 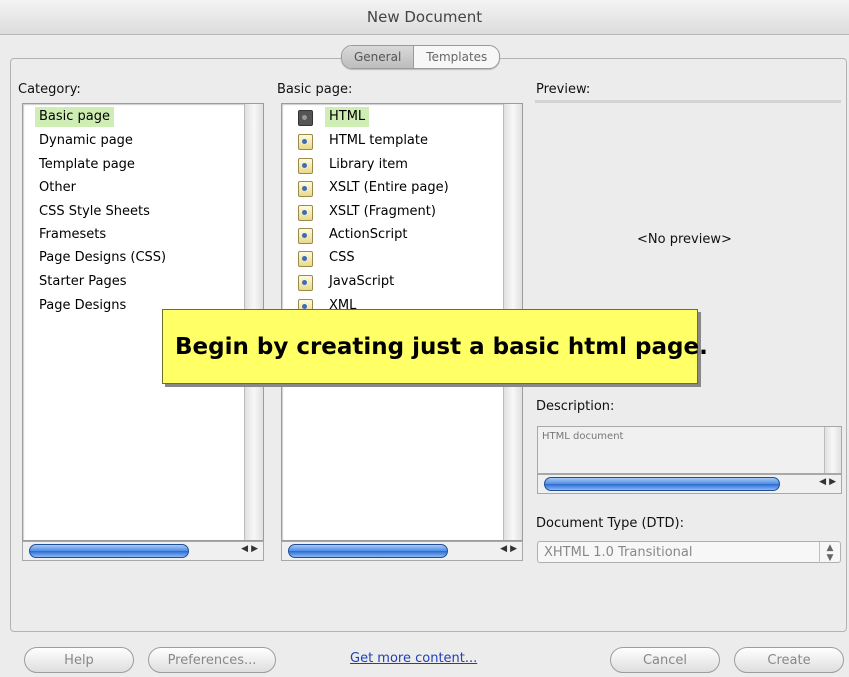 I want to click on doctype-value: XHTML 1.0 Transitional, so click(x=618, y=552).